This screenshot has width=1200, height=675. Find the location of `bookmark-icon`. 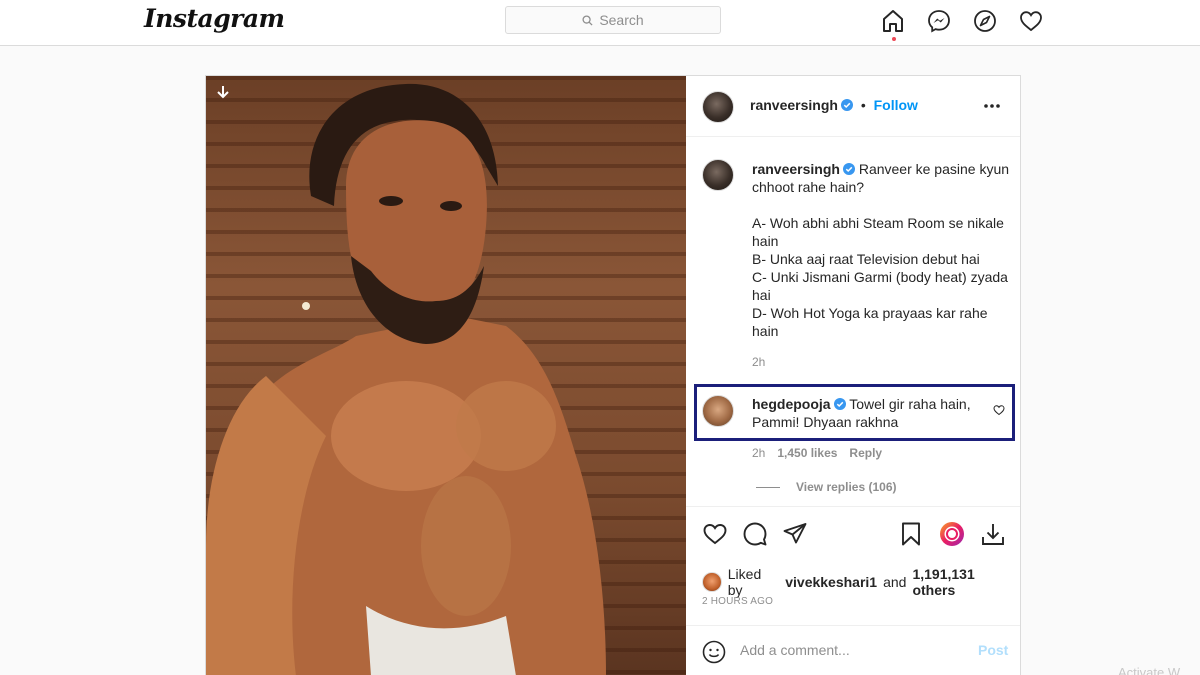

bookmark-icon is located at coordinates (911, 534).